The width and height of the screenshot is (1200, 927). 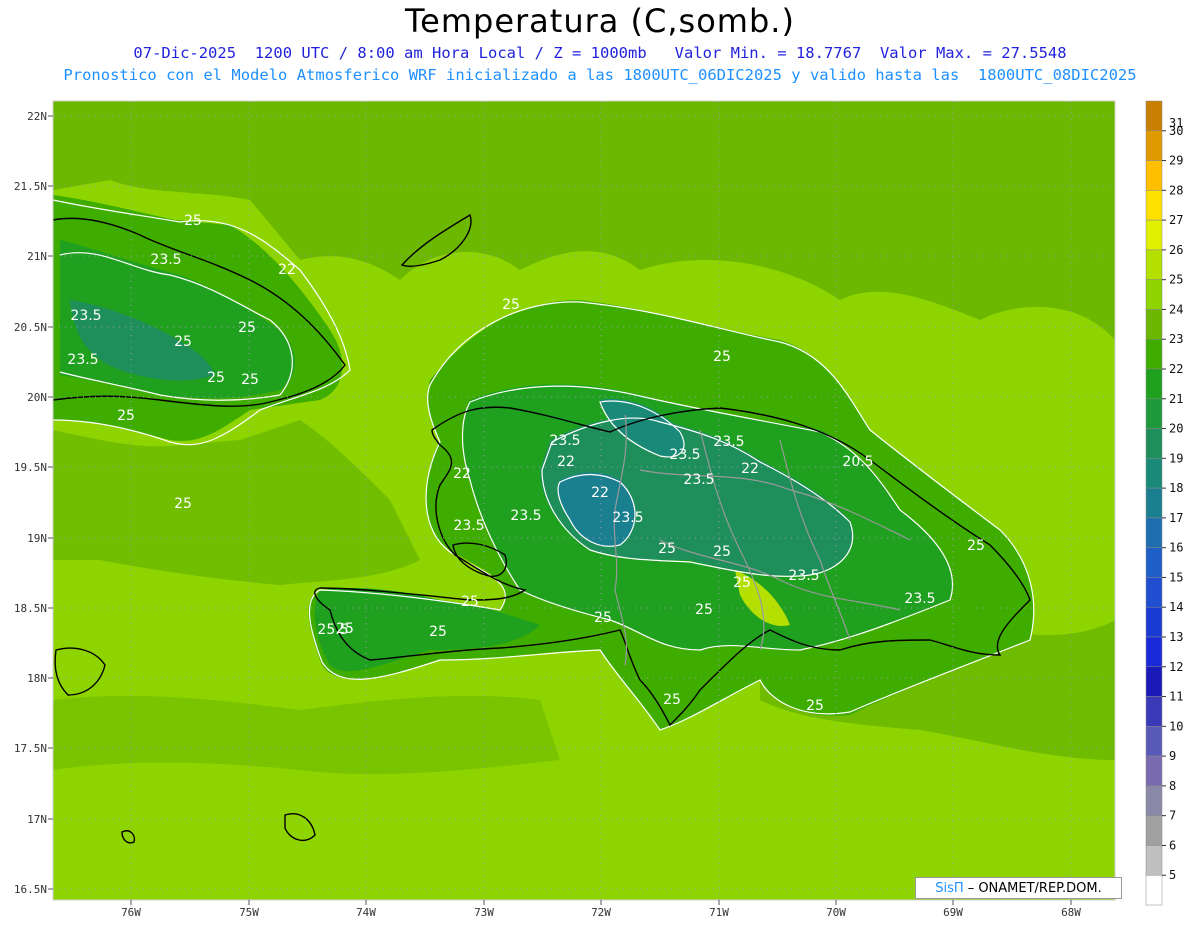 I want to click on lon-label: 68W, so click(x=1071, y=912).